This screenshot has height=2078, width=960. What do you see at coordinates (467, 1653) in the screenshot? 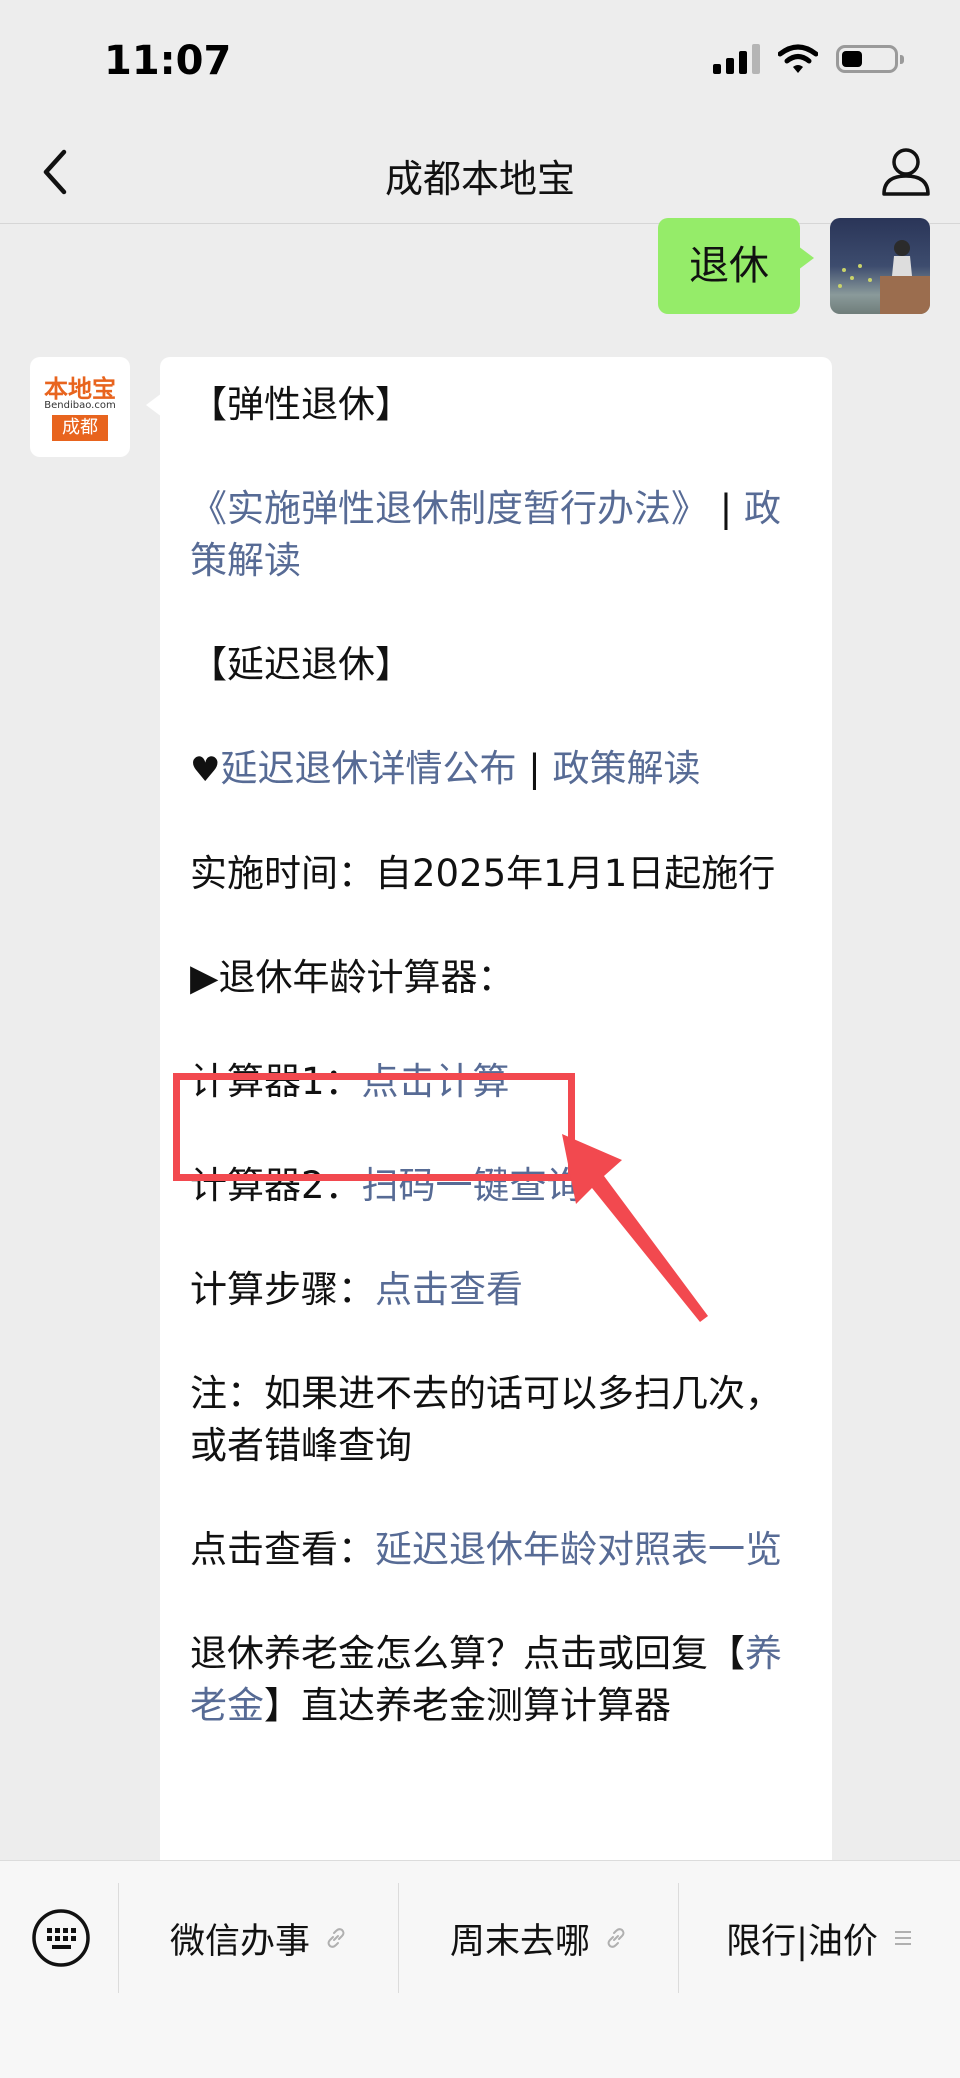
I see `pension-text-pre: 退休养老金怎么算？点击或回复【` at bounding box center [467, 1653].